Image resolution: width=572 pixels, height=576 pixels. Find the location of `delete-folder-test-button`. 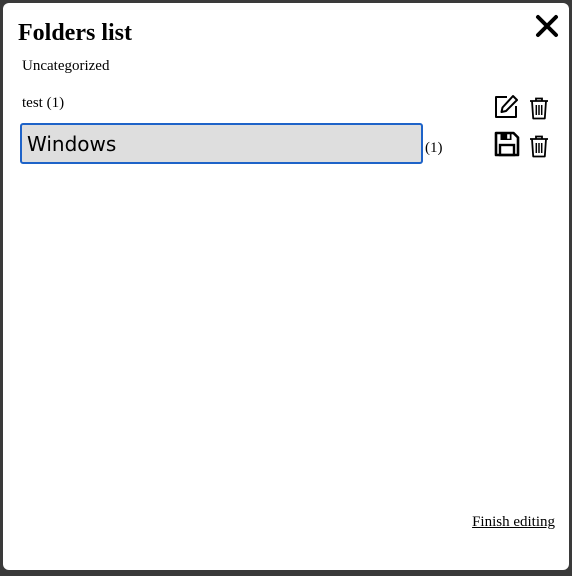

delete-folder-test-button is located at coordinates (539, 108).